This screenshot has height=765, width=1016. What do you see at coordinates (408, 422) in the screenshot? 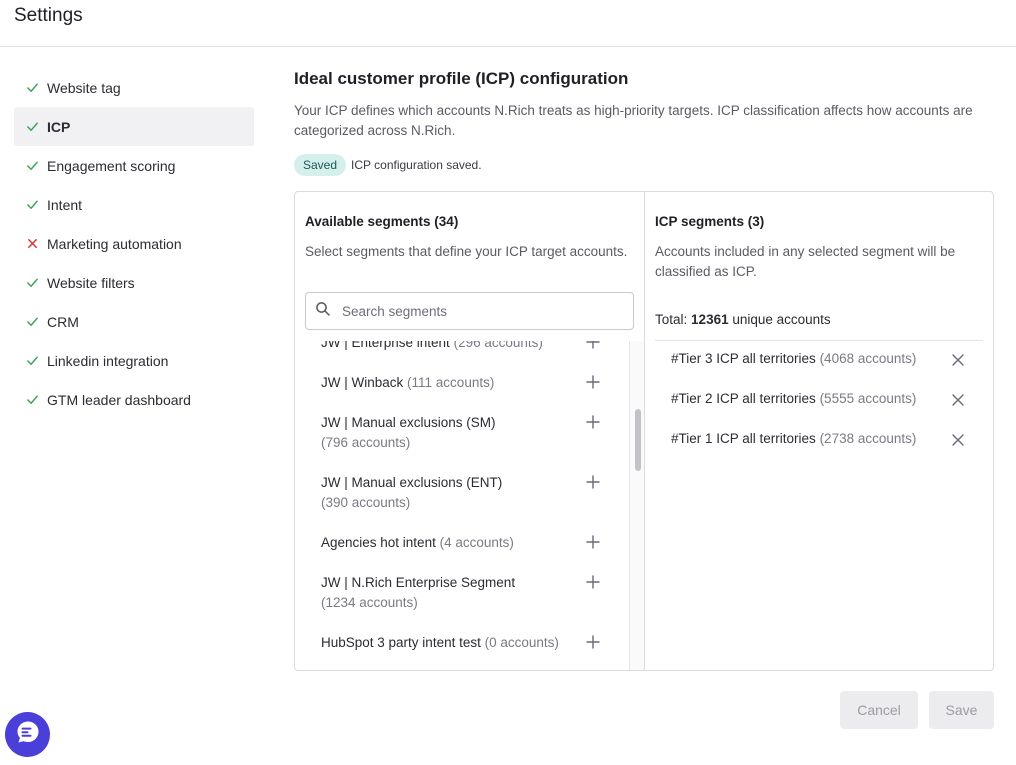
I see `segment-name: JW | Manual exclusions (SM)` at bounding box center [408, 422].